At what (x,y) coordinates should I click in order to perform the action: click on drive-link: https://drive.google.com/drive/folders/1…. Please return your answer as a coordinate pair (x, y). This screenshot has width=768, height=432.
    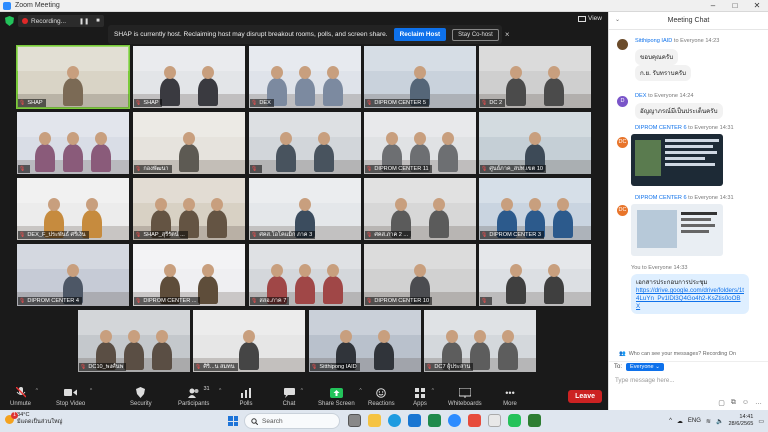
    Looking at the image, I should click on (690, 299).